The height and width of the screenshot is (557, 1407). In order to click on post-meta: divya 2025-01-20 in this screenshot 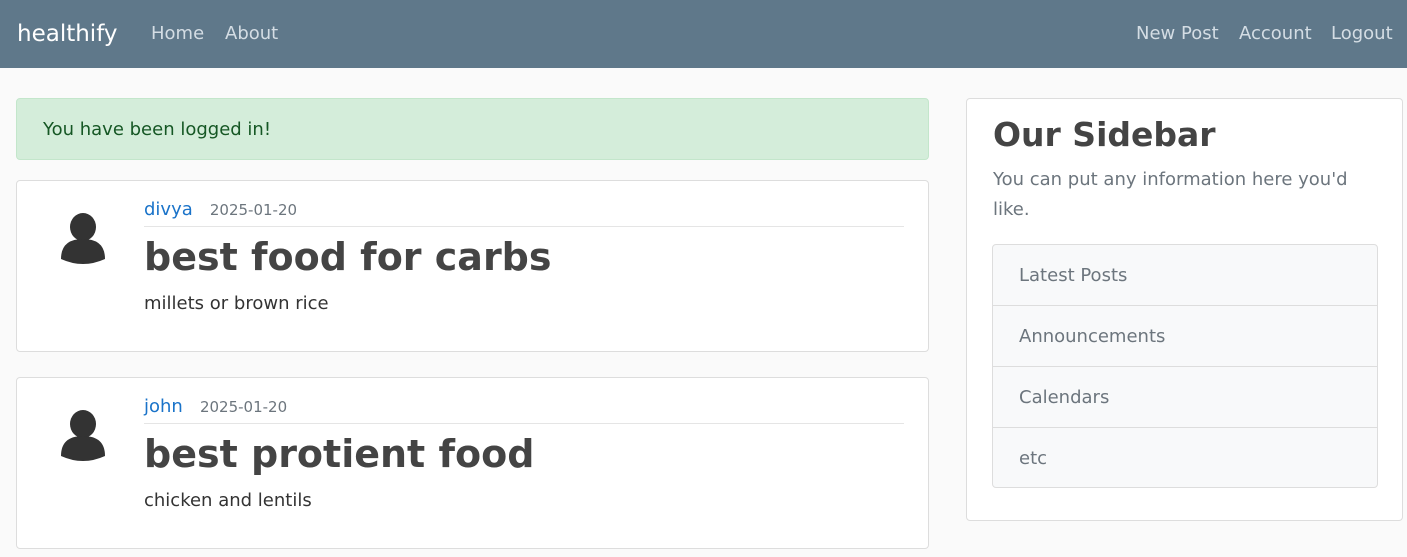, I will do `click(524, 212)`.